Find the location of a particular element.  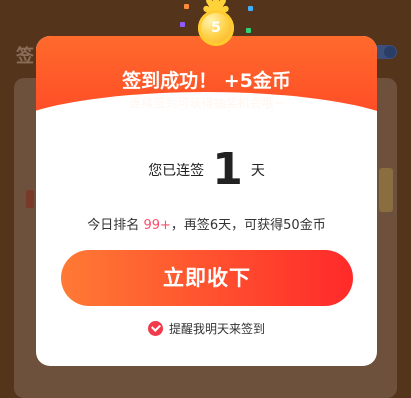

streak-prefix: 您已连签 is located at coordinates (176, 171).